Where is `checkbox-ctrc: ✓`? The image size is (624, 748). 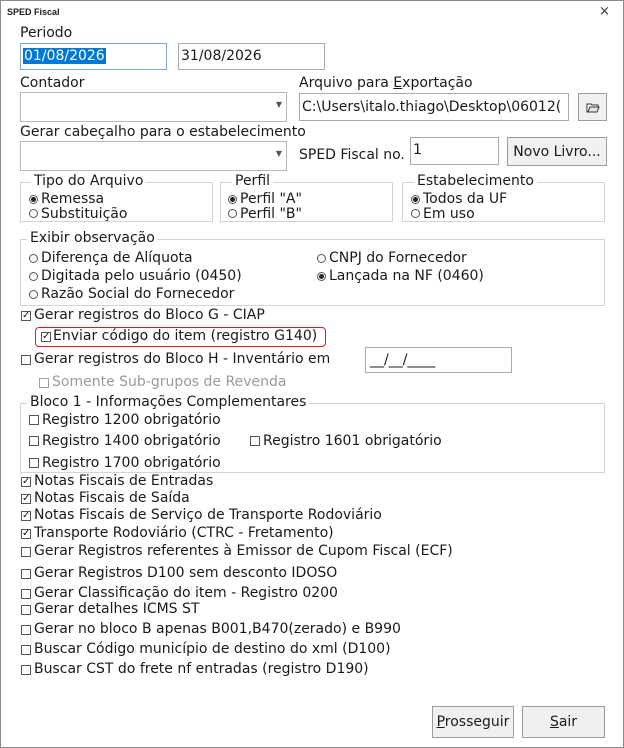
checkbox-ctrc: ✓ is located at coordinates (26, 534).